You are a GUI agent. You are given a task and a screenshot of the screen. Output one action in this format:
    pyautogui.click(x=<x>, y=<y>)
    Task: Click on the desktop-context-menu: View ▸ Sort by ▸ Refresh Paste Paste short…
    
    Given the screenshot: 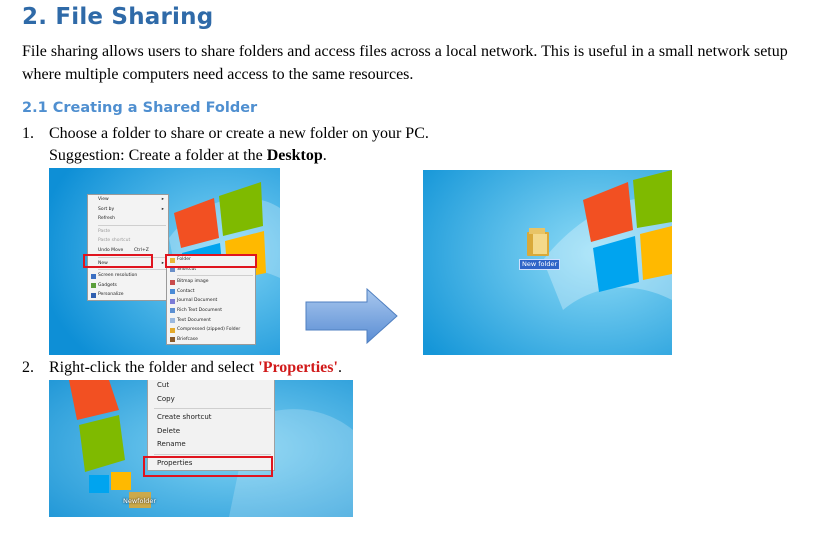 What is the action you would take?
    pyautogui.click(x=128, y=247)
    